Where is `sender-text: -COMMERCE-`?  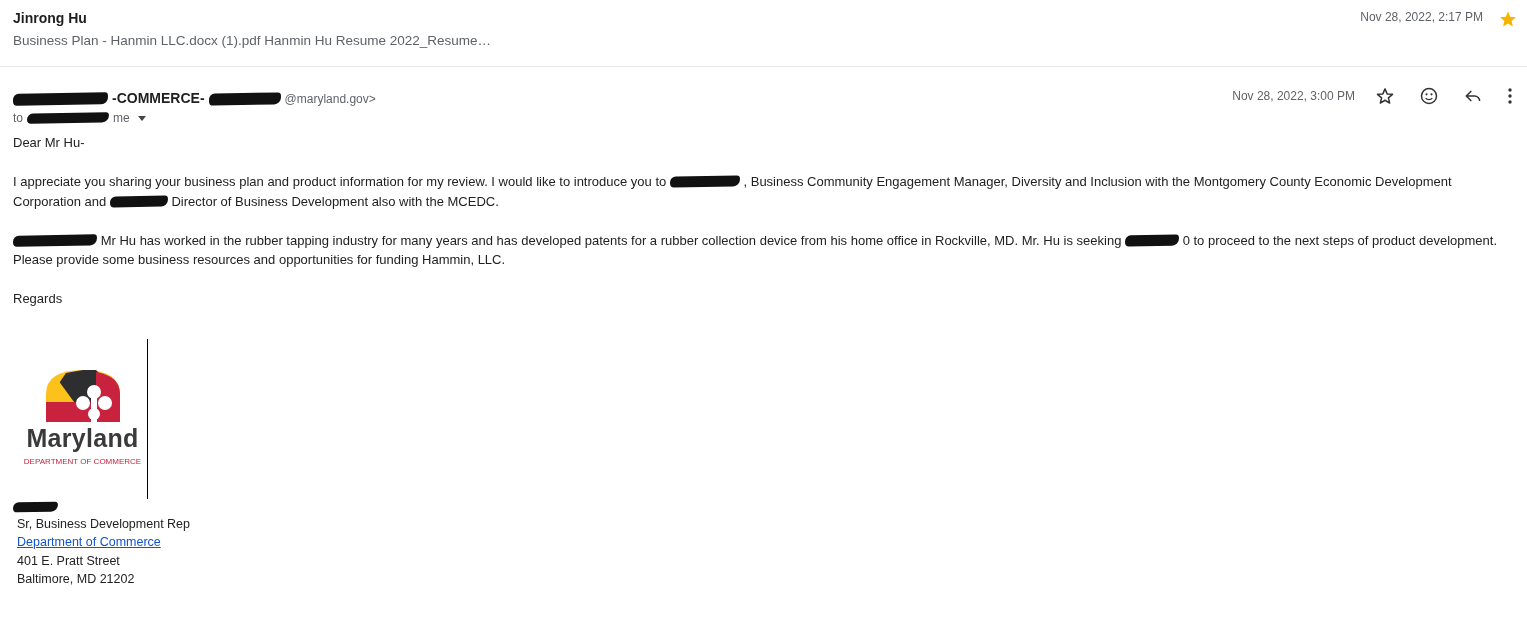
sender-text: -COMMERCE- is located at coordinates (158, 98).